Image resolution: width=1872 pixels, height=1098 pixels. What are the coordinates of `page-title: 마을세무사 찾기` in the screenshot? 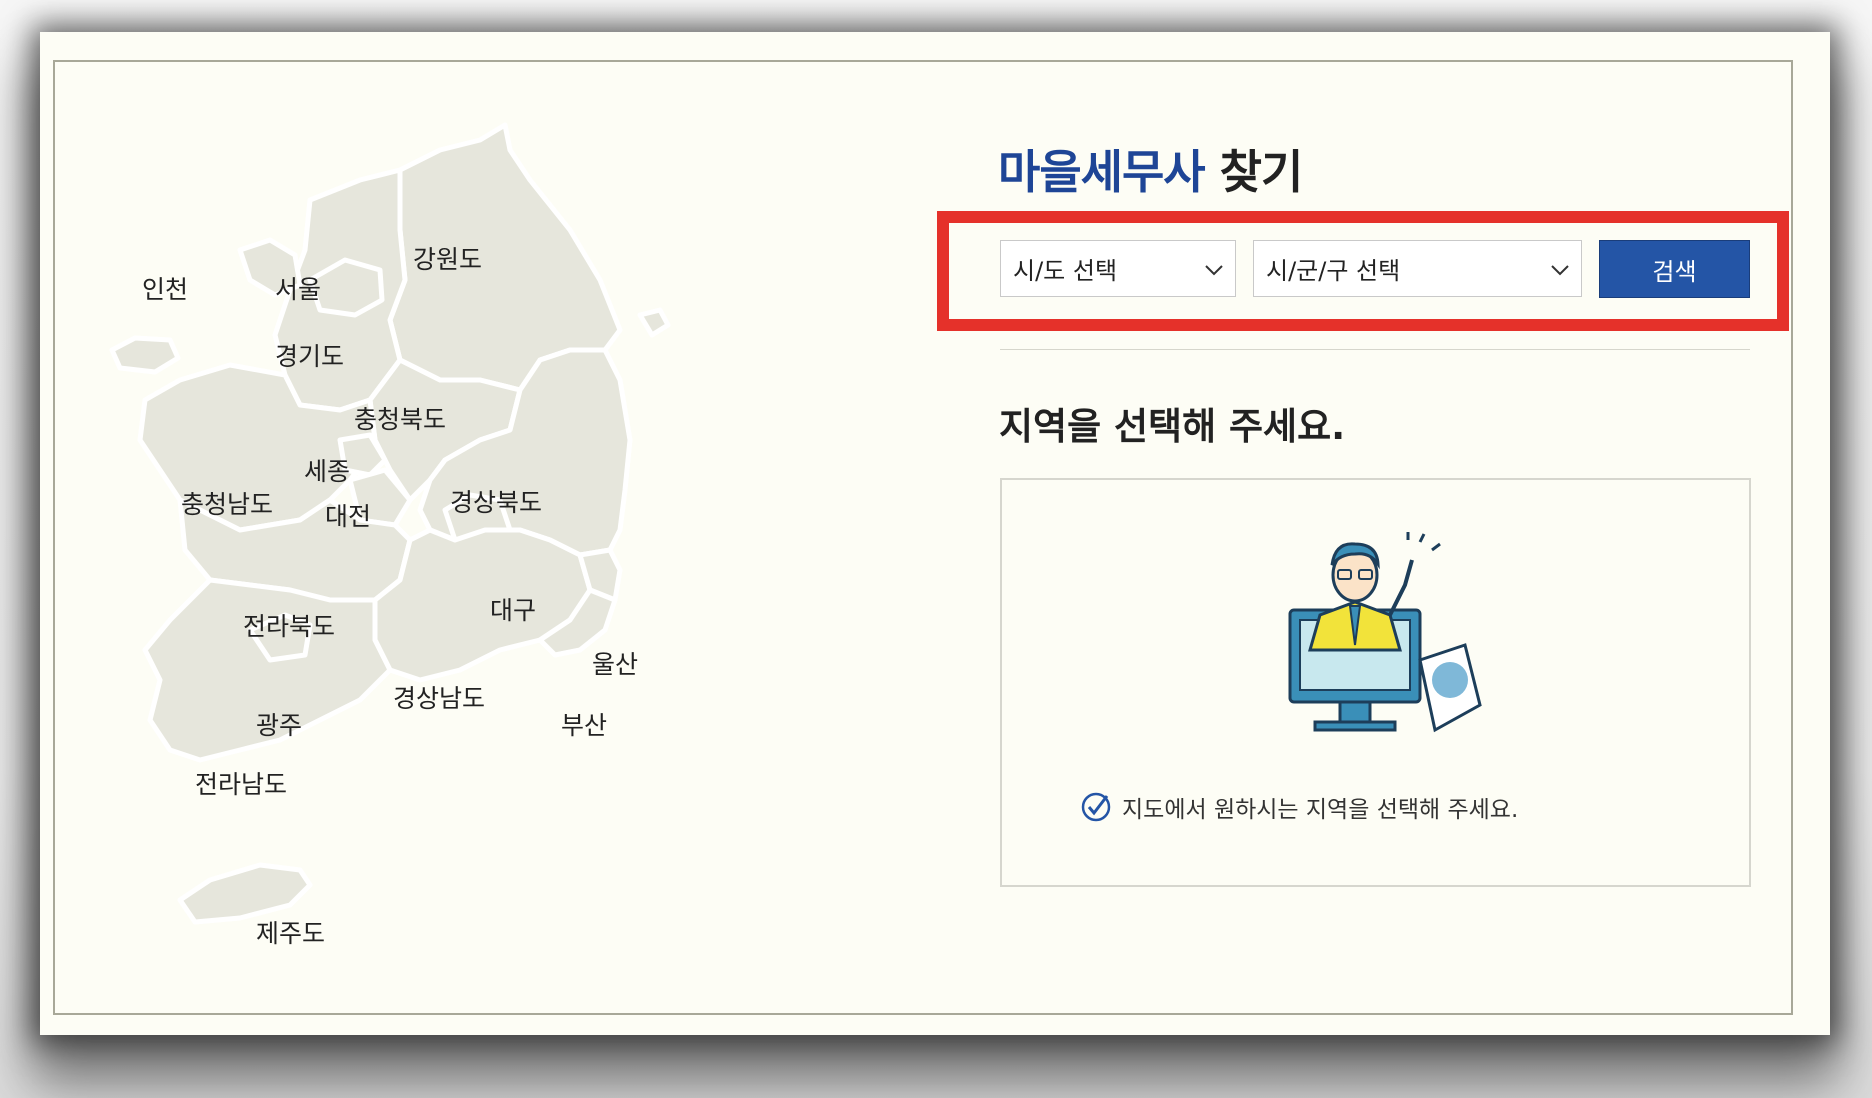 It's located at (1151, 169).